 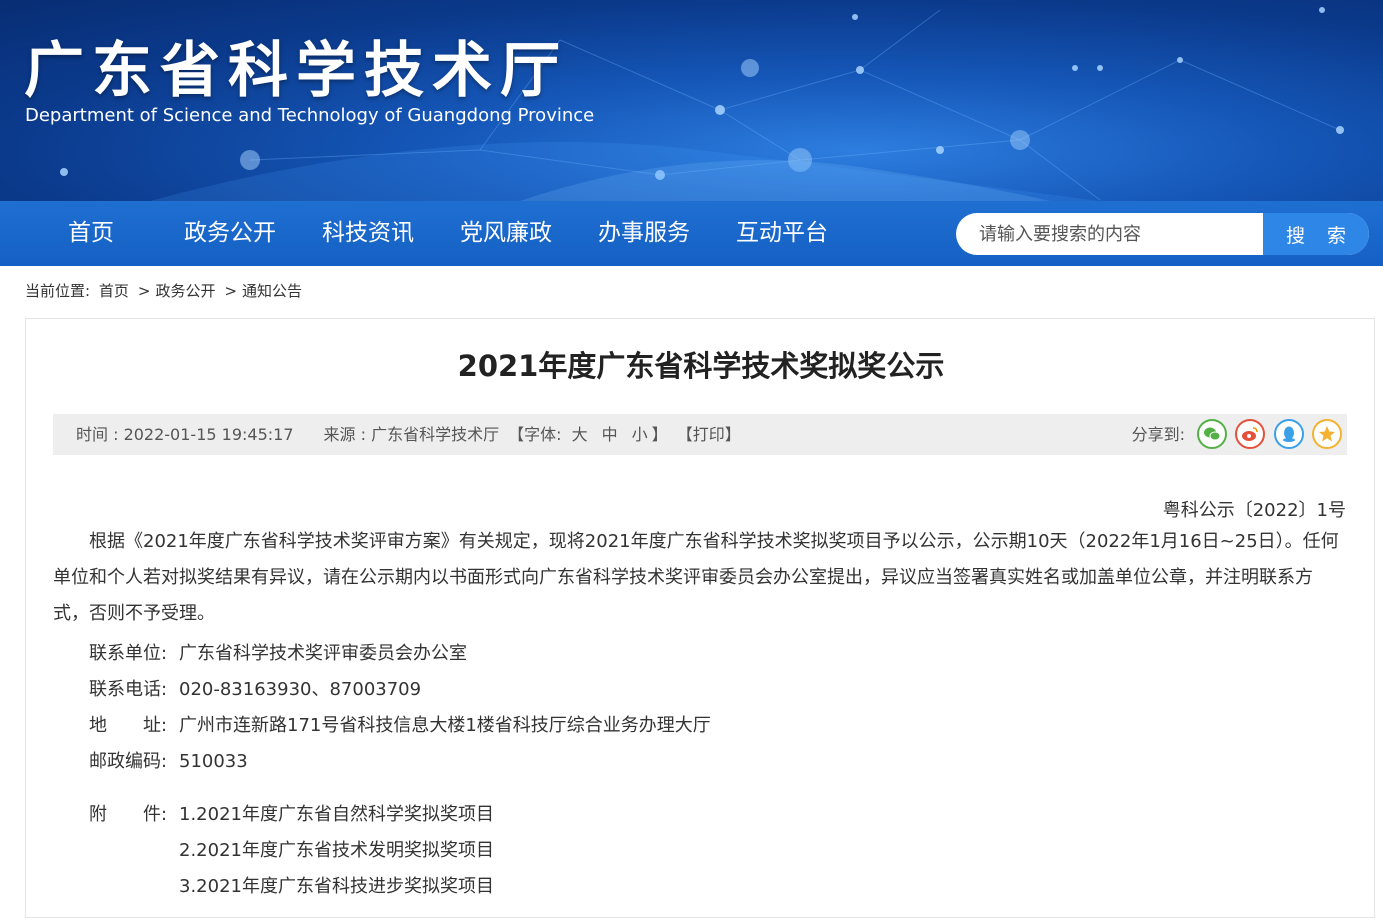 I want to click on font-size-prefix: 【字体:, so click(x=535, y=434).